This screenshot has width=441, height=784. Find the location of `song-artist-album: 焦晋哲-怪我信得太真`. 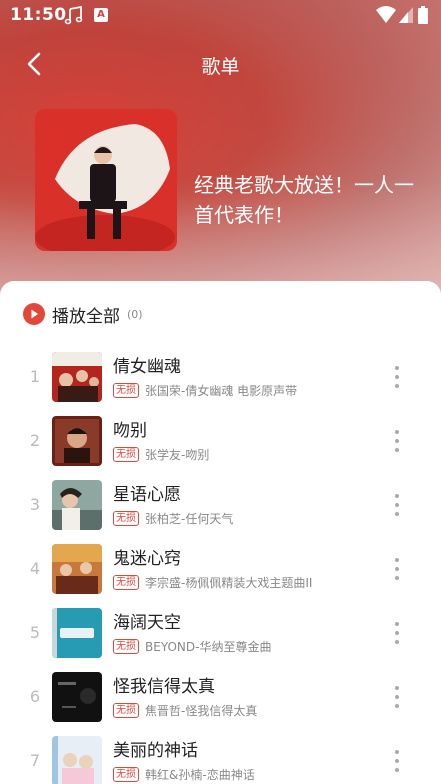

song-artist-album: 焦晋哲-怪我信得太真 is located at coordinates (201, 710).